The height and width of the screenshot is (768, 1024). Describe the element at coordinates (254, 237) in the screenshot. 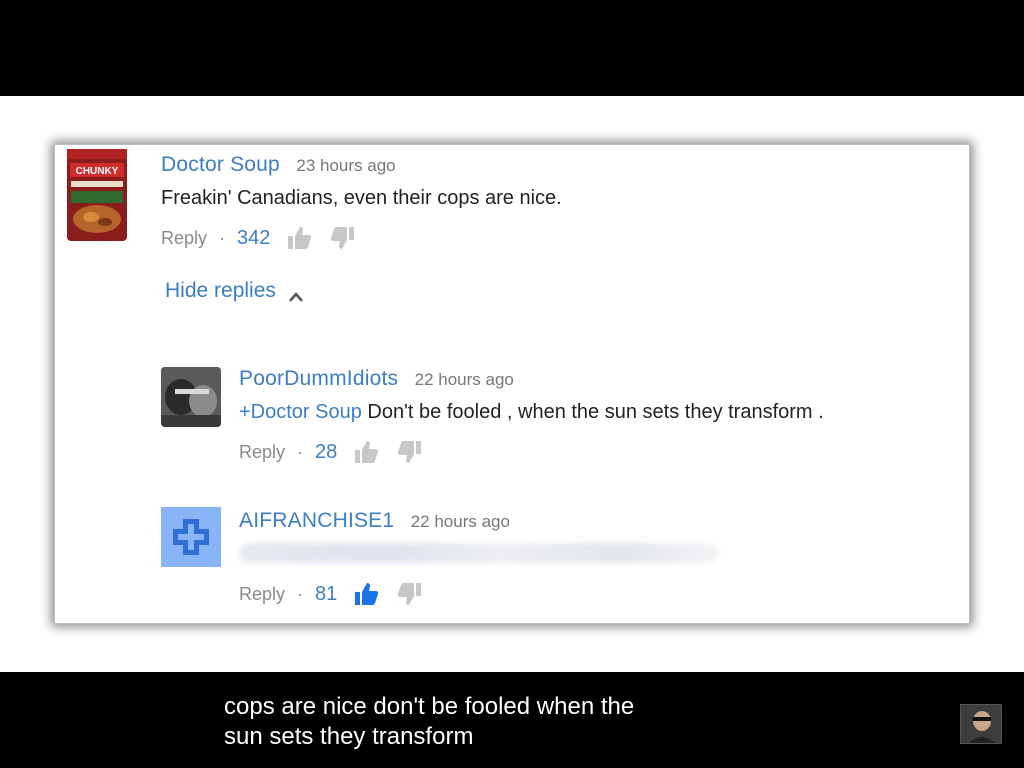

I see `like-count: 342` at that location.